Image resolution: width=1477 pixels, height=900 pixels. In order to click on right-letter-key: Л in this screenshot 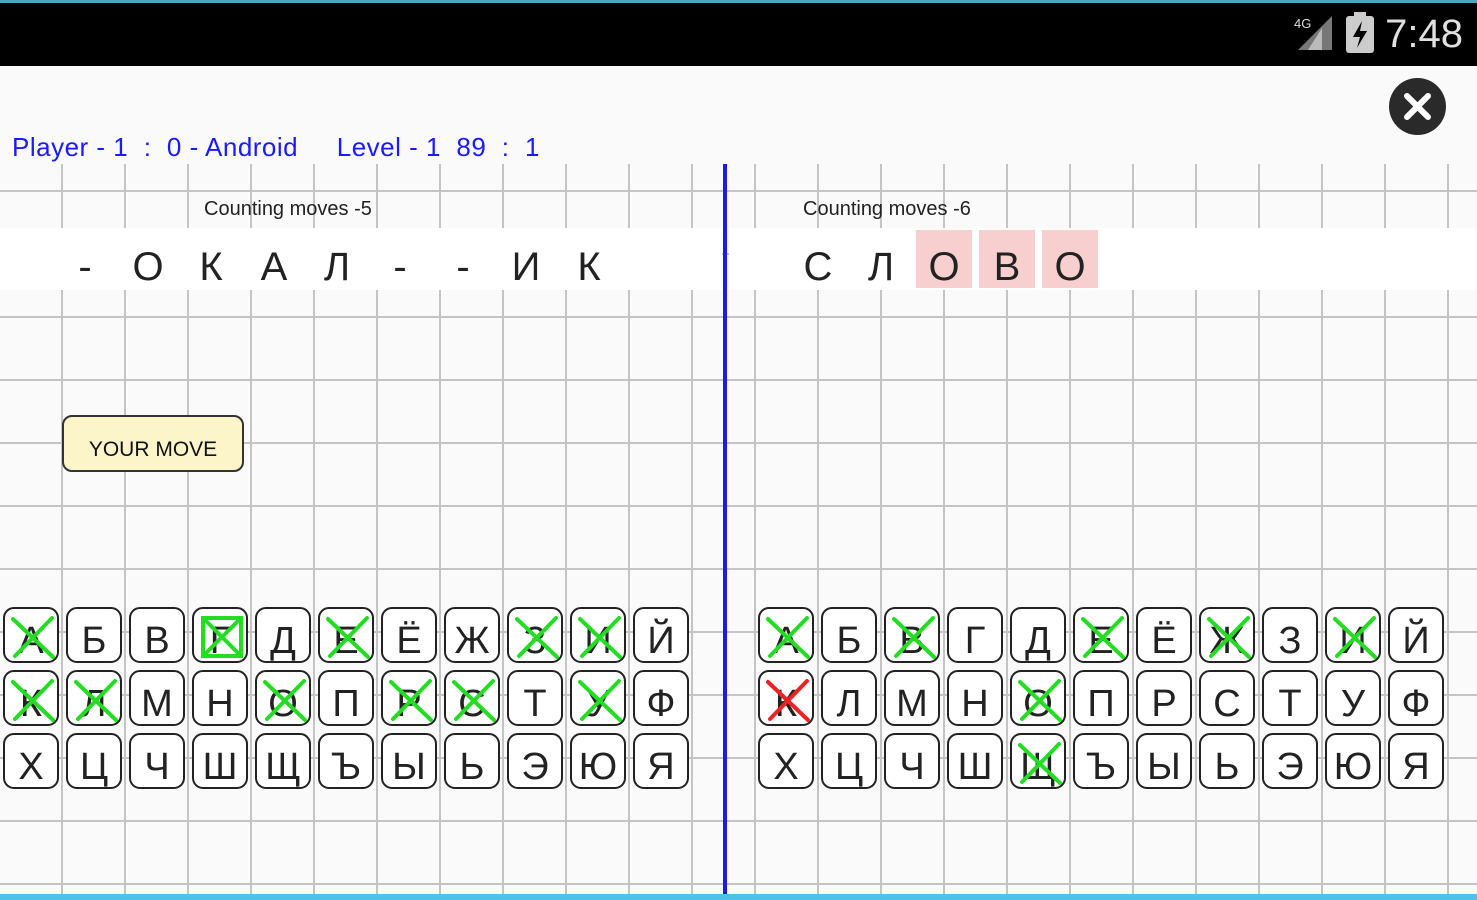, I will do `click(849, 698)`.